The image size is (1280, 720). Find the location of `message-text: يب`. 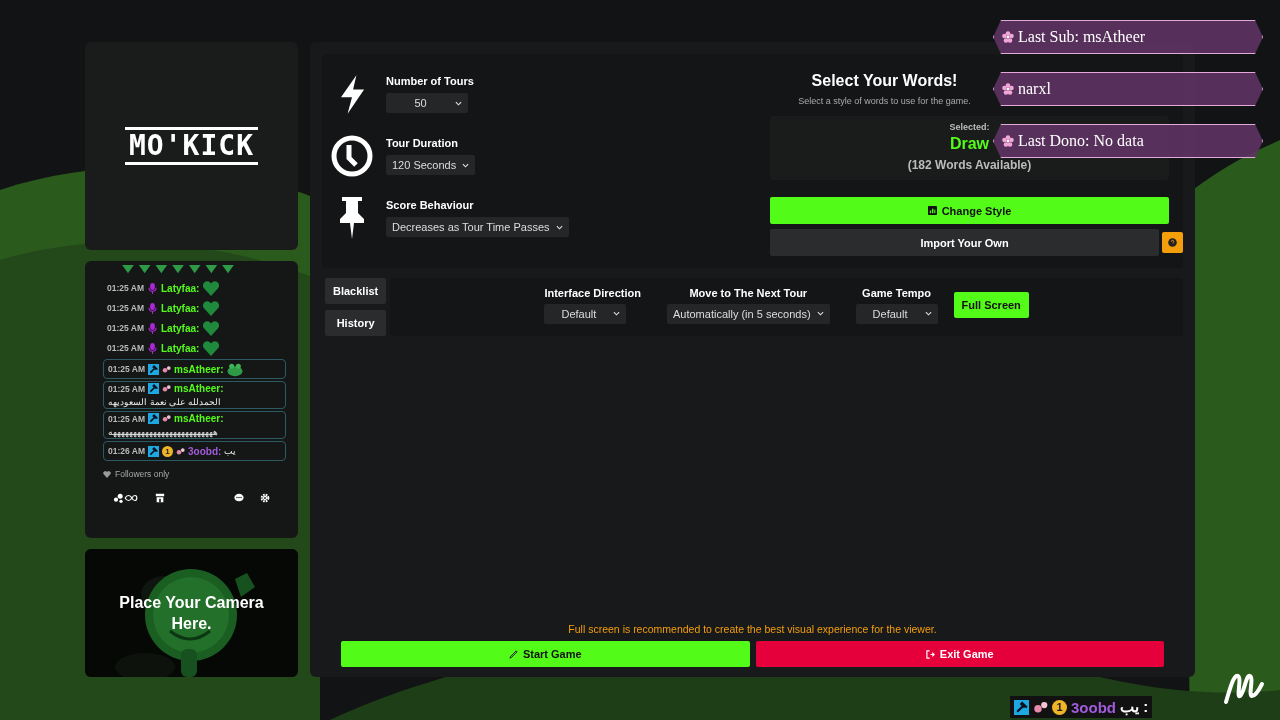

message-text: يب is located at coordinates (230, 451).